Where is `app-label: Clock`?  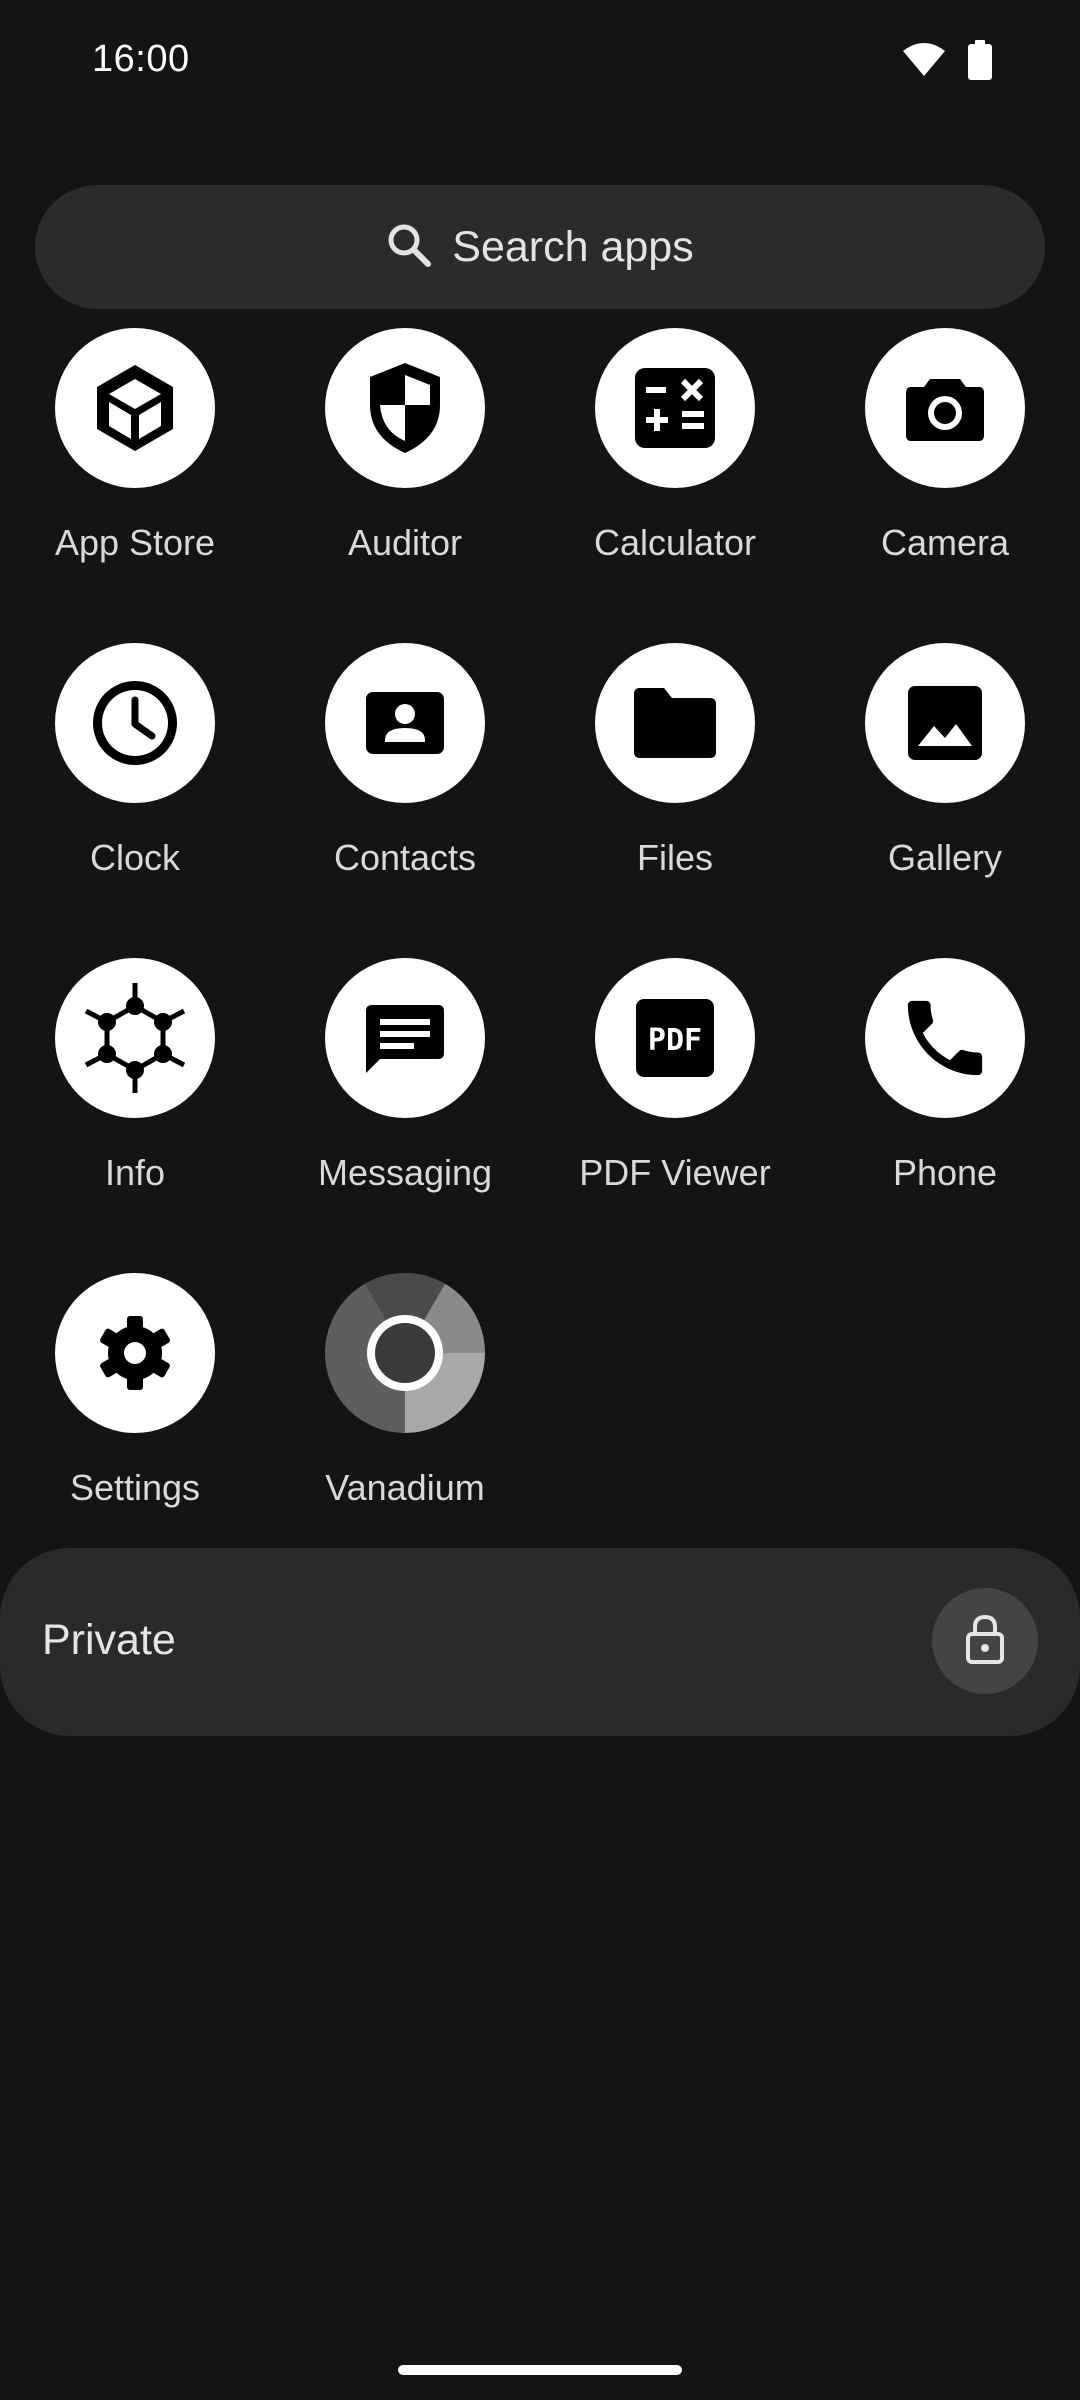
app-label: Clock is located at coordinates (135, 857).